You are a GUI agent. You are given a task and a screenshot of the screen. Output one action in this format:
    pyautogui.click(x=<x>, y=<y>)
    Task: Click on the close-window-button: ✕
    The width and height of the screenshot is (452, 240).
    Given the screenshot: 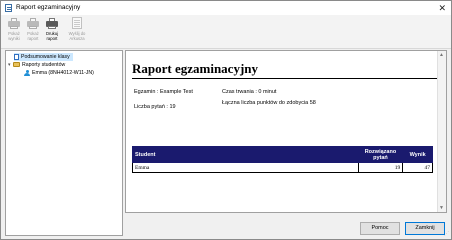 What is the action you would take?
    pyautogui.click(x=442, y=8)
    